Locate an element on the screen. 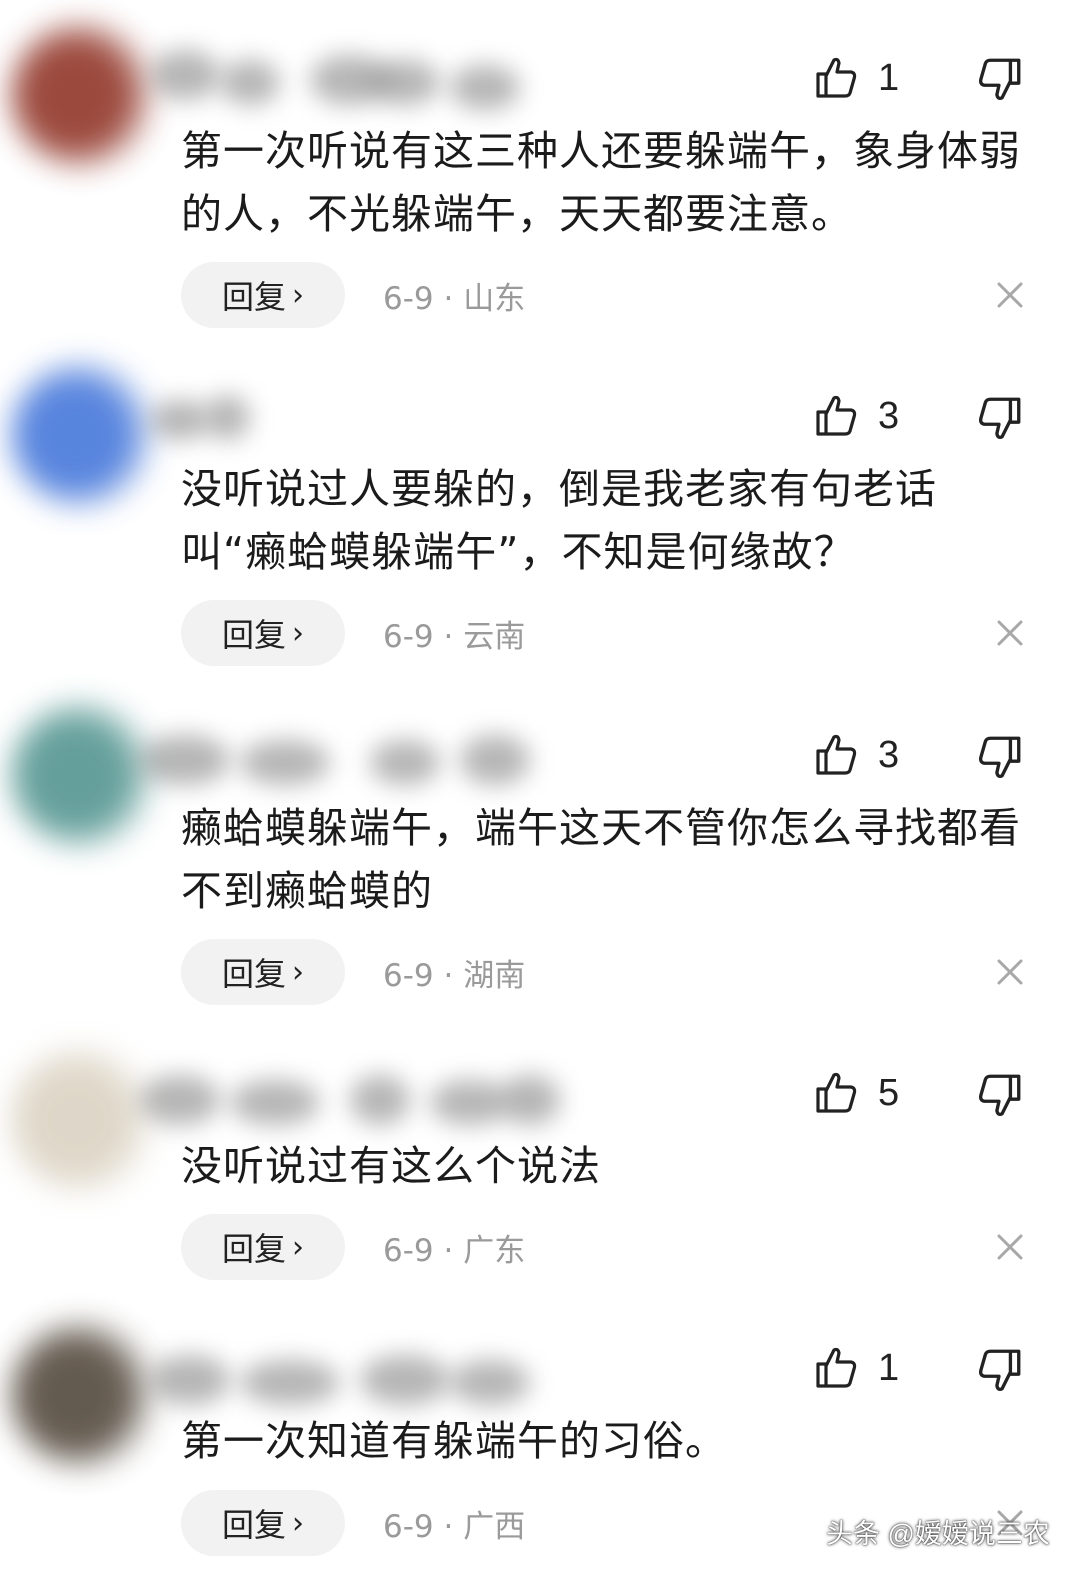 This screenshot has width=1079, height=1569. comment-text: 第一次听说有这三种人还要躲端午，象身体弱的人，不光躲端午，天天都要注意。 is located at coordinates (601, 182).